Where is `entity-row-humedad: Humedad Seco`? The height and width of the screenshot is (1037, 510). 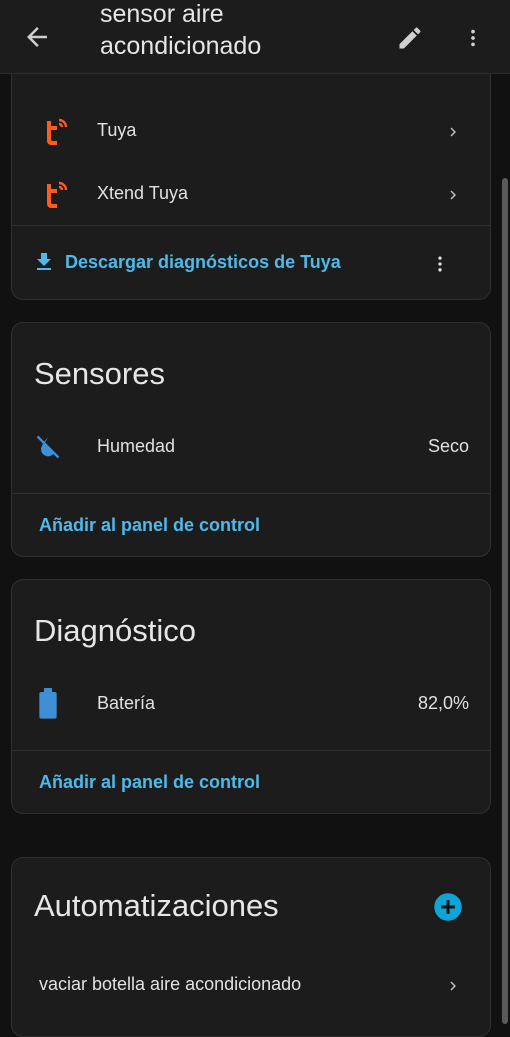 entity-row-humedad: Humedad Seco is located at coordinates (251, 447).